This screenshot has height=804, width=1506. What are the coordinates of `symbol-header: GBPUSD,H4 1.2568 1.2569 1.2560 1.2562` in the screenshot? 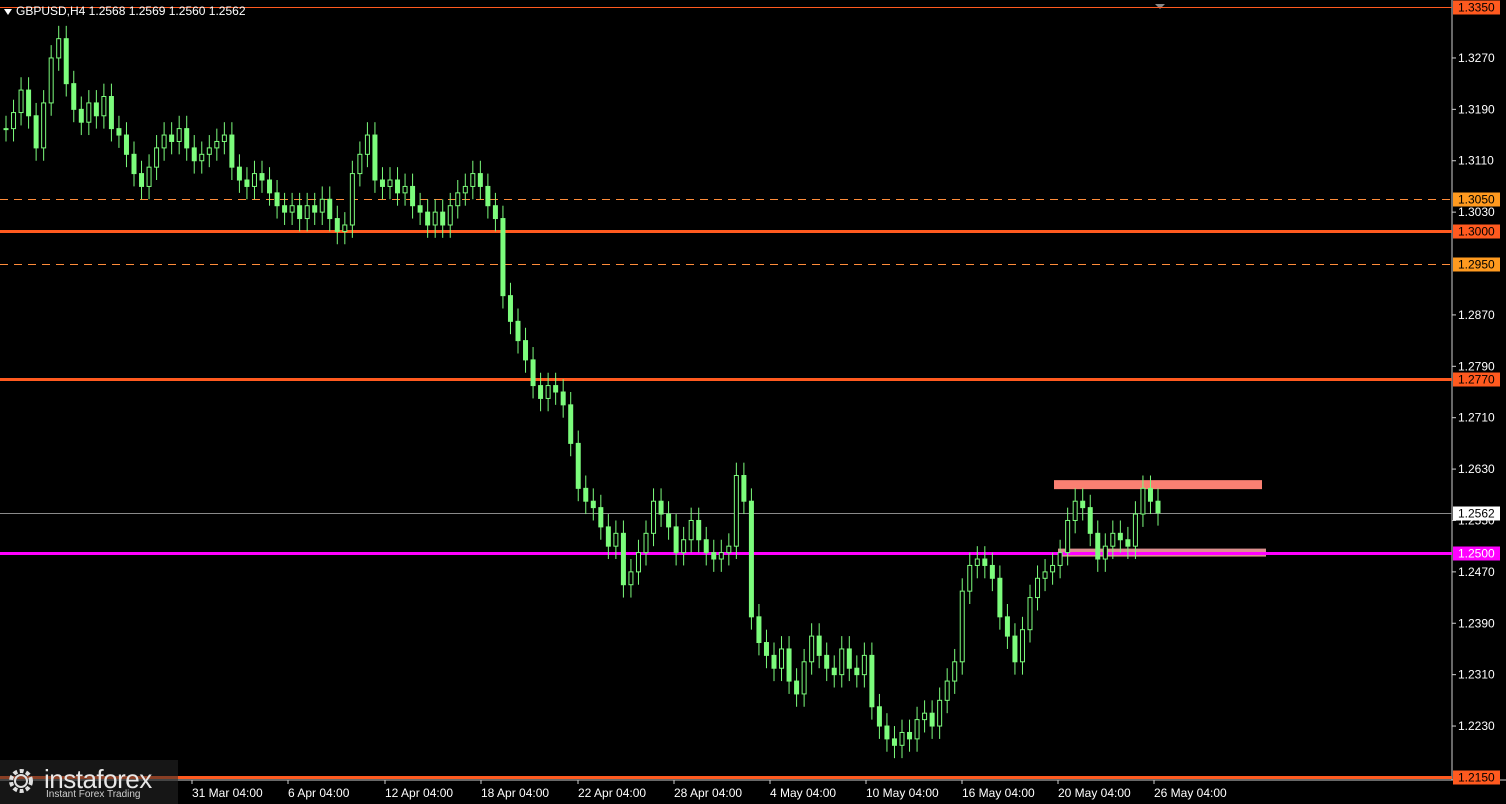 It's located at (125, 11).